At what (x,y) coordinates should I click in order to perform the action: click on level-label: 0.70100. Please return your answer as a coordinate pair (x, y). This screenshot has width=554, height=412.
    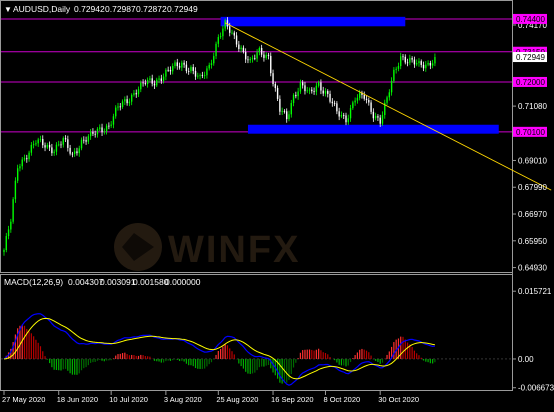
    Looking at the image, I should click on (530, 132).